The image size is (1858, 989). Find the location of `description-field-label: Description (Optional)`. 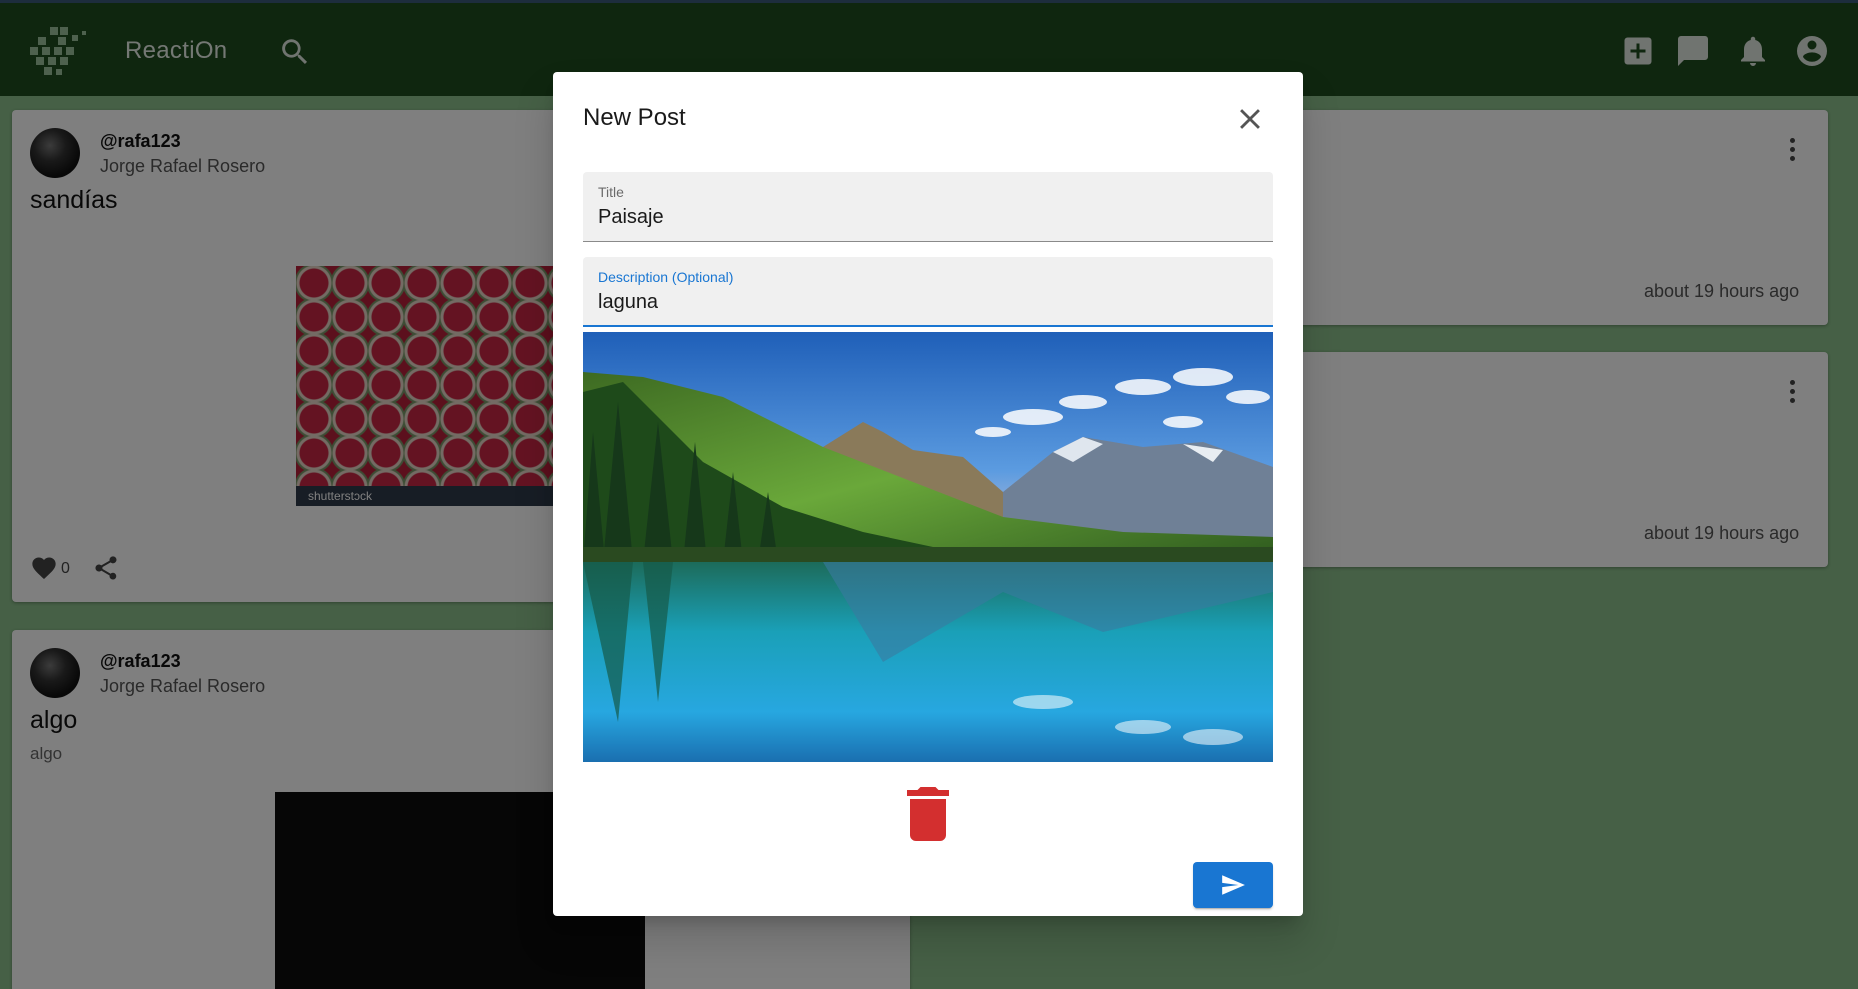

description-field-label: Description (Optional) is located at coordinates (666, 277).